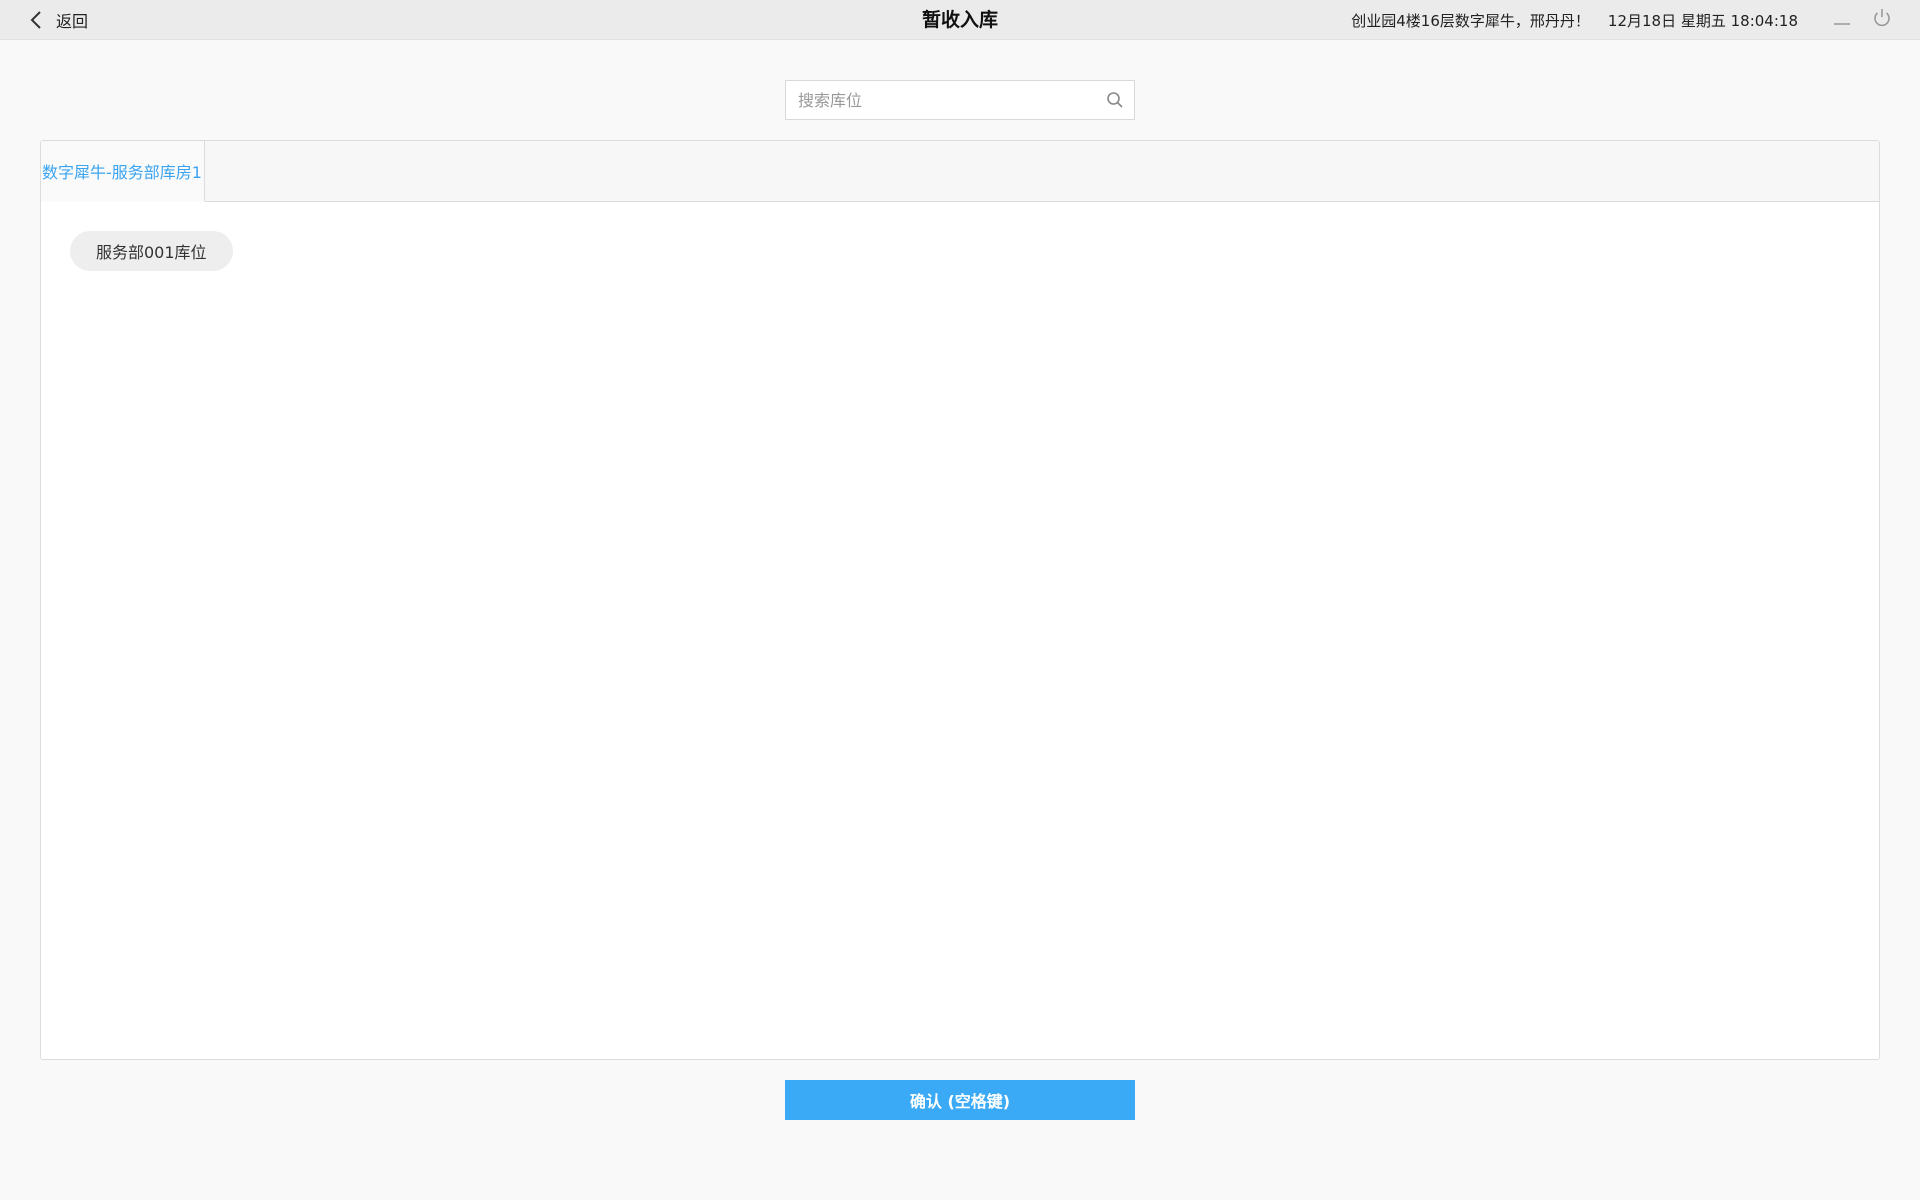  I want to click on minimize-icon, so click(1842, 20).